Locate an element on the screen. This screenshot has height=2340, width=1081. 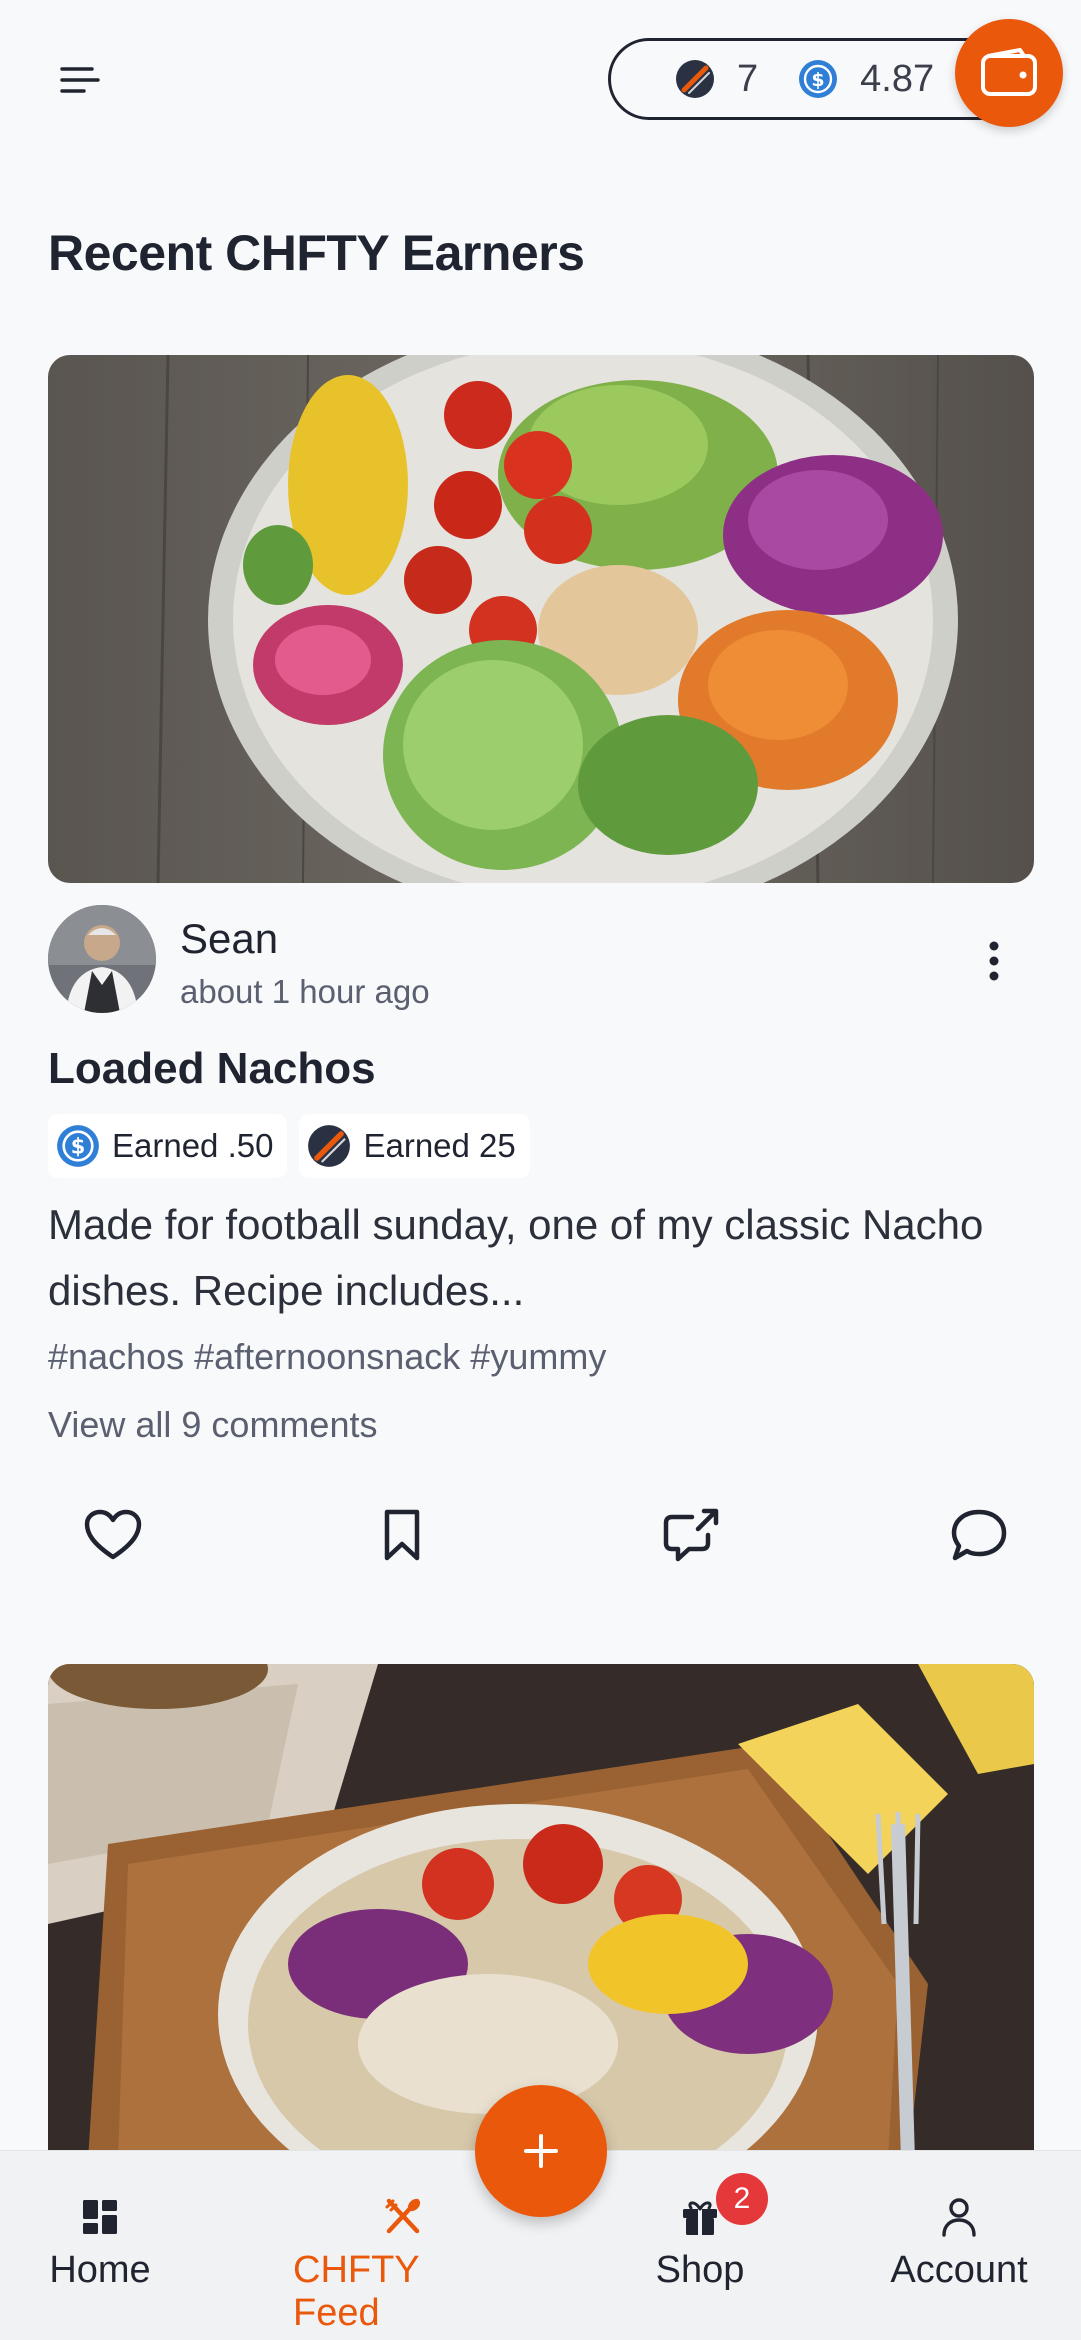
earned-token-label: Earned 25 is located at coordinates (439, 1145).